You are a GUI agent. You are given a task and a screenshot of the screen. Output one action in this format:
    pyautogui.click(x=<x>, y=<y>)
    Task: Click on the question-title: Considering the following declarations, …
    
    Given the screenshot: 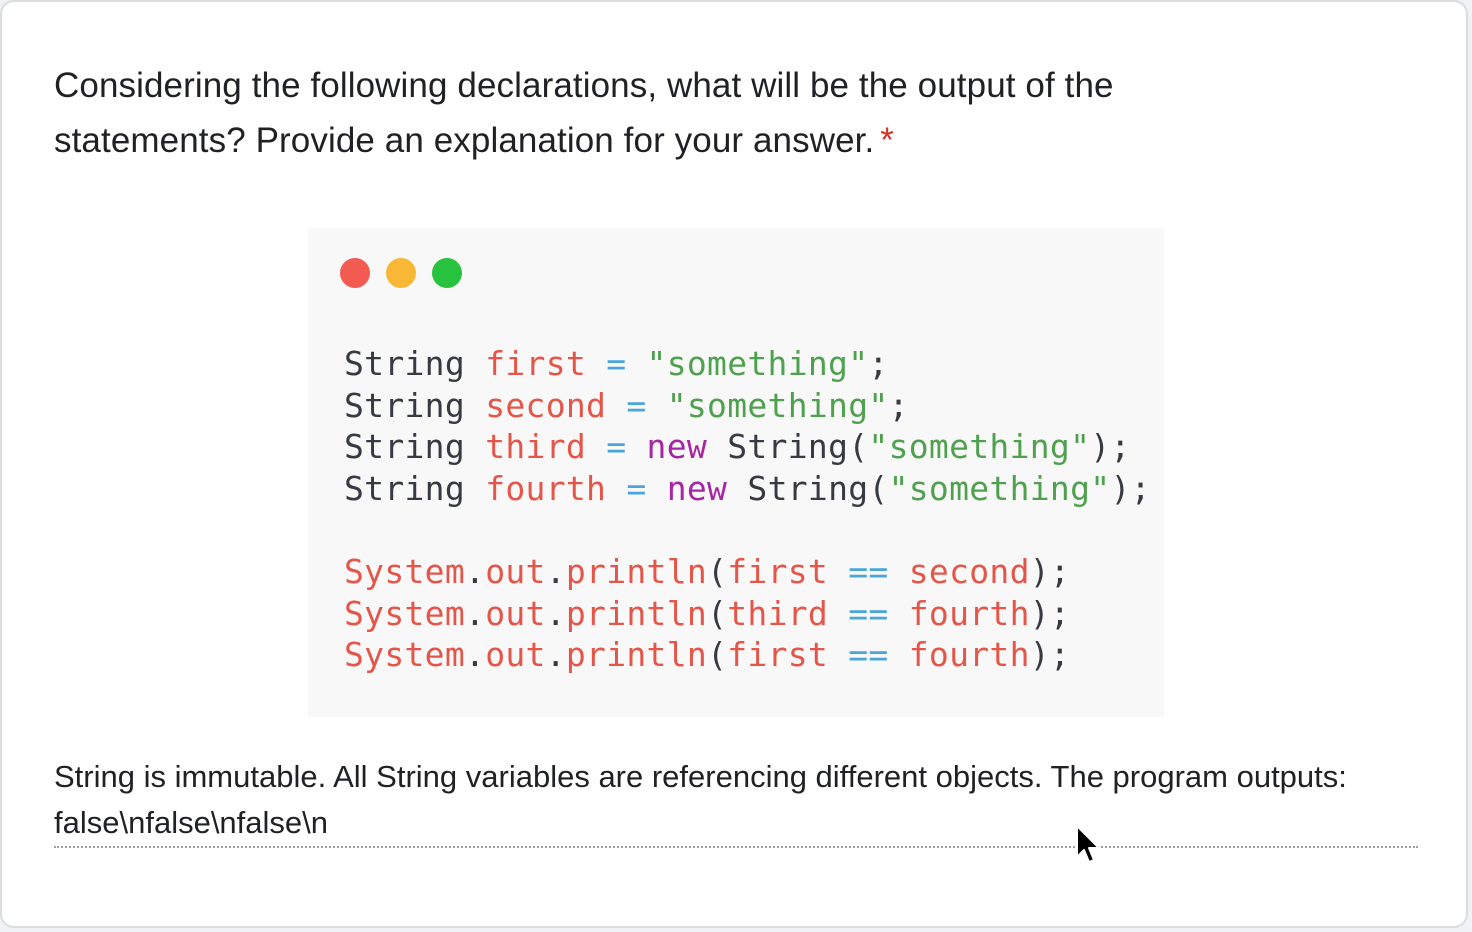 What is the action you would take?
    pyautogui.click(x=654, y=113)
    